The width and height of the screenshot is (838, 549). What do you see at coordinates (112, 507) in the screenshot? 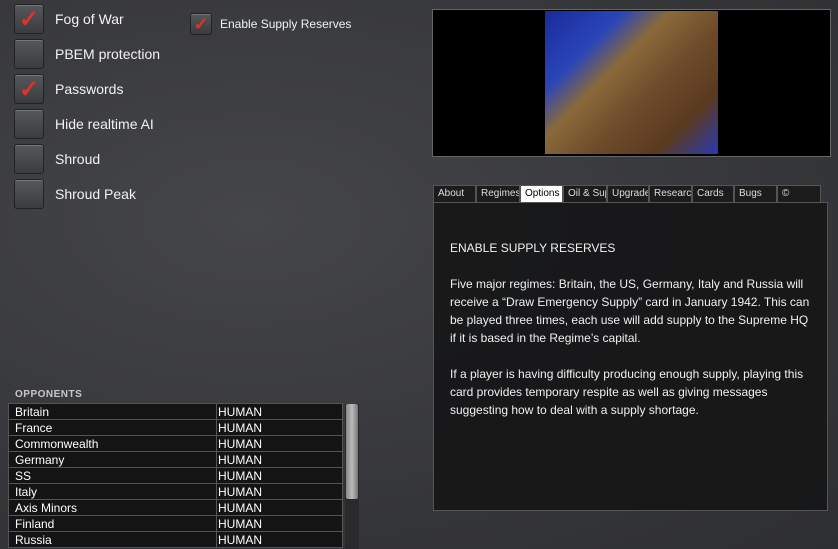
I see `opponent-name: Axis Minors` at bounding box center [112, 507].